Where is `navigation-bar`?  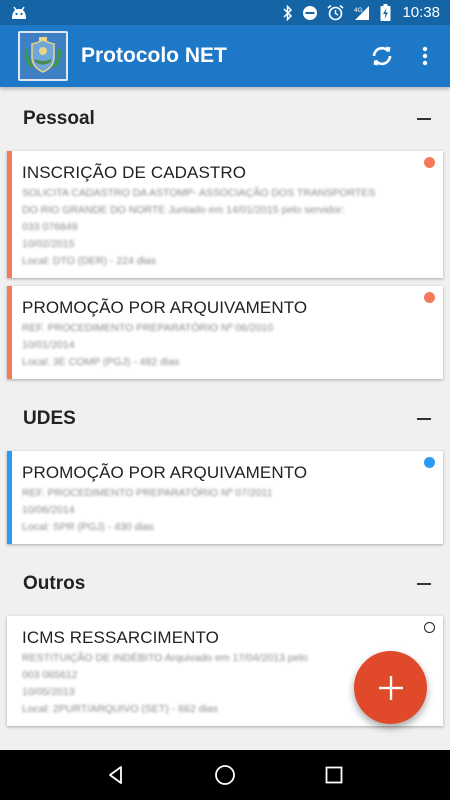
navigation-bar is located at coordinates (225, 775).